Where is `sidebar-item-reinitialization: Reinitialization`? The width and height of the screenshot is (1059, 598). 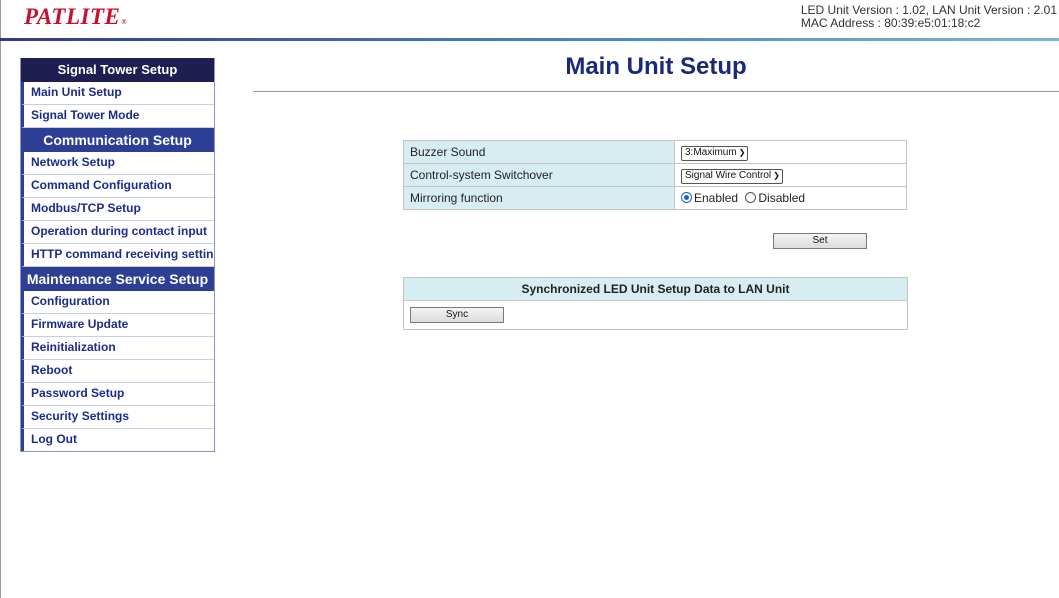
sidebar-item-reinitialization: Reinitialization is located at coordinates (117, 348).